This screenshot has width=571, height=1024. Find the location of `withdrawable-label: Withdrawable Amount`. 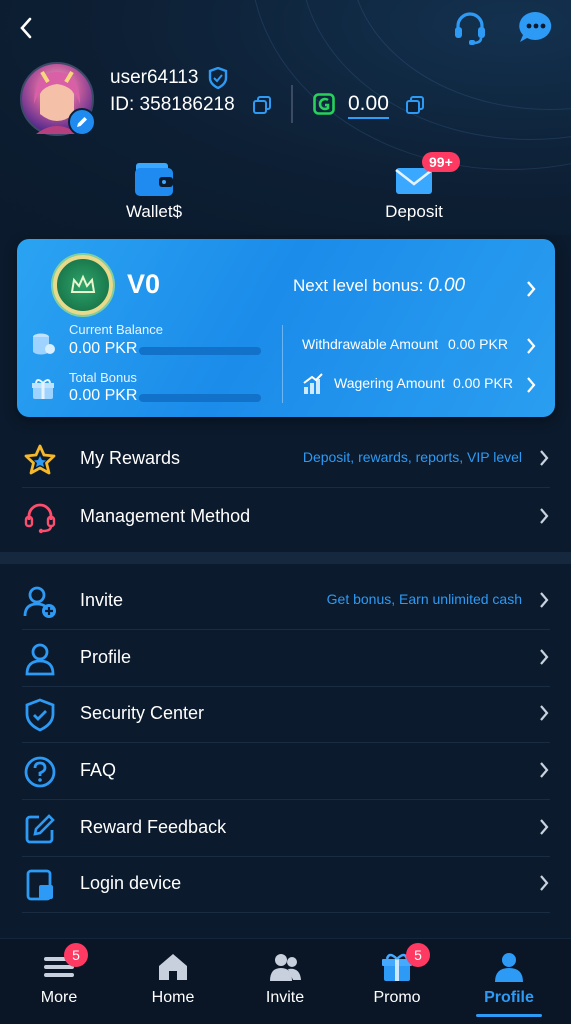

withdrawable-label: Withdrawable Amount is located at coordinates (370, 344).